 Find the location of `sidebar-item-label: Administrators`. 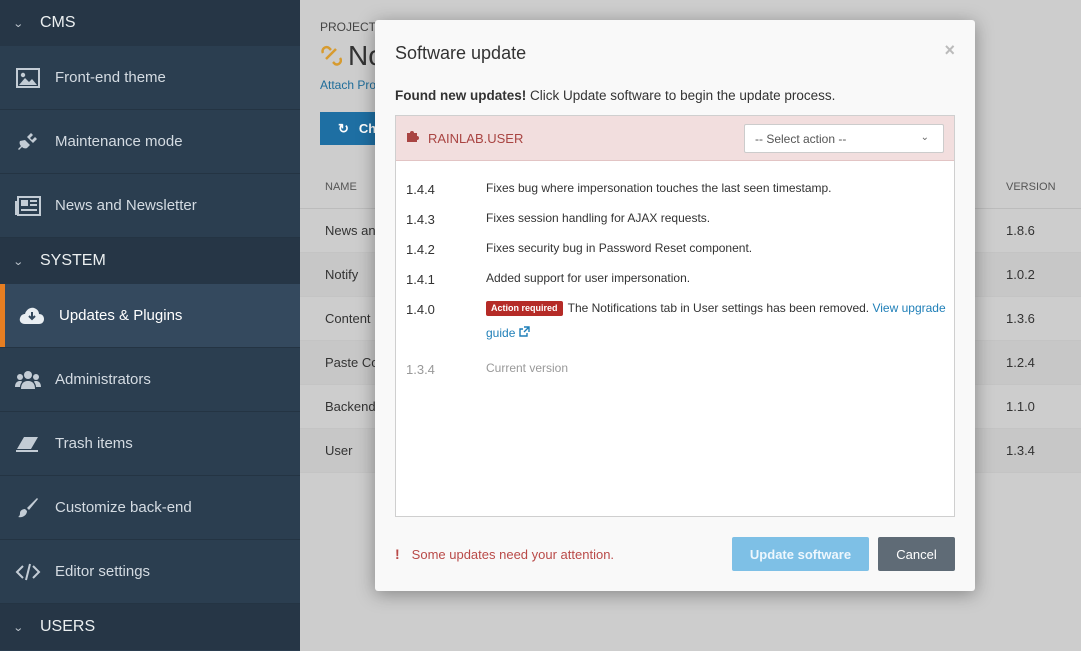

sidebar-item-label: Administrators is located at coordinates (103, 379).